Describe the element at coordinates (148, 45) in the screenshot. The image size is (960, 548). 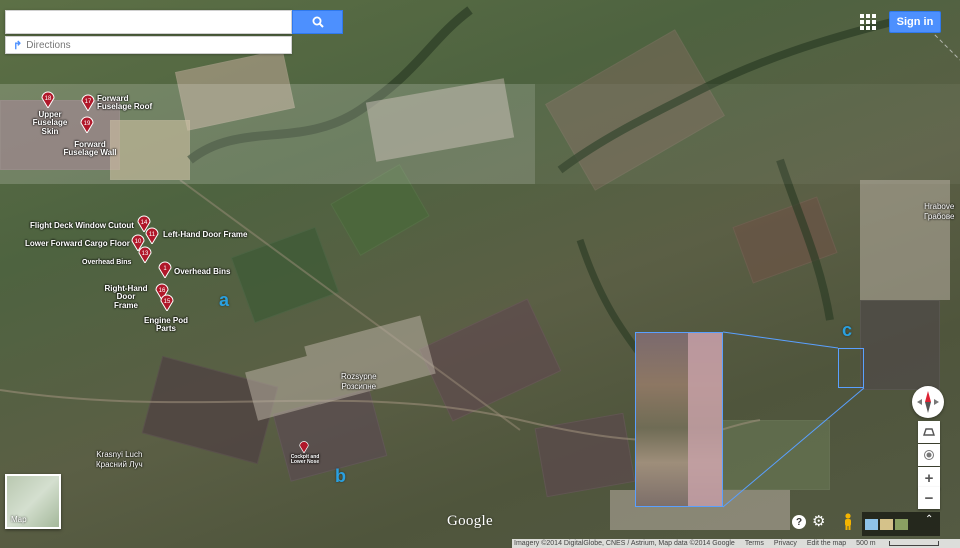
I see `directions-link: ↱ Directions` at that location.